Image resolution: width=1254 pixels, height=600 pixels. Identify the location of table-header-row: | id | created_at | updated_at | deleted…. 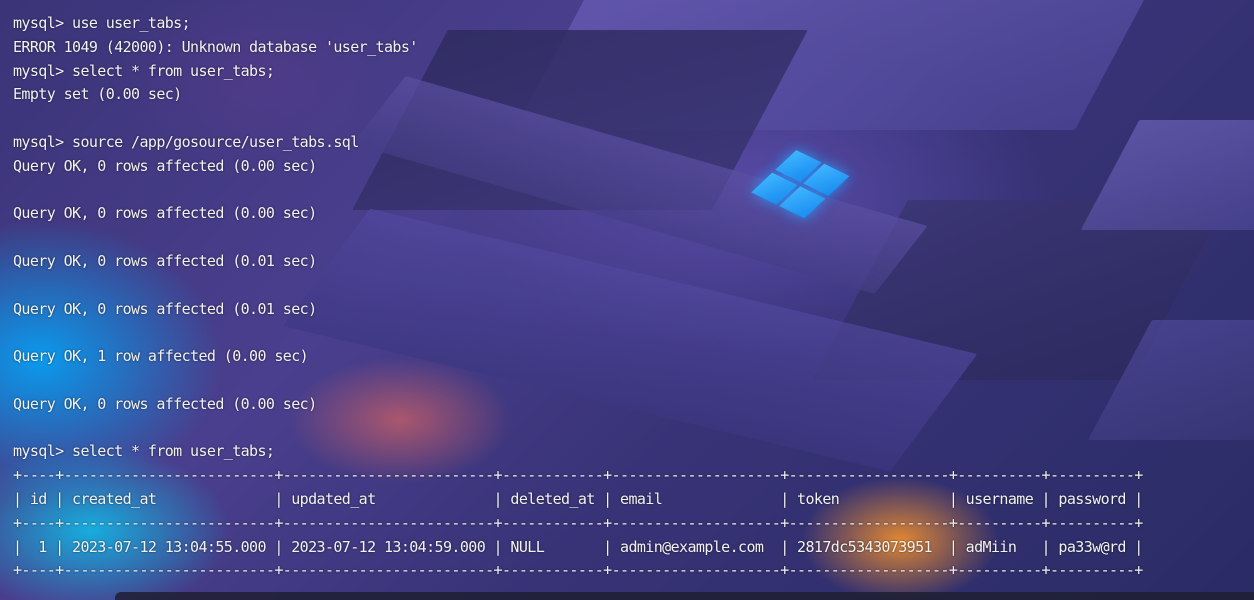
(578, 498).